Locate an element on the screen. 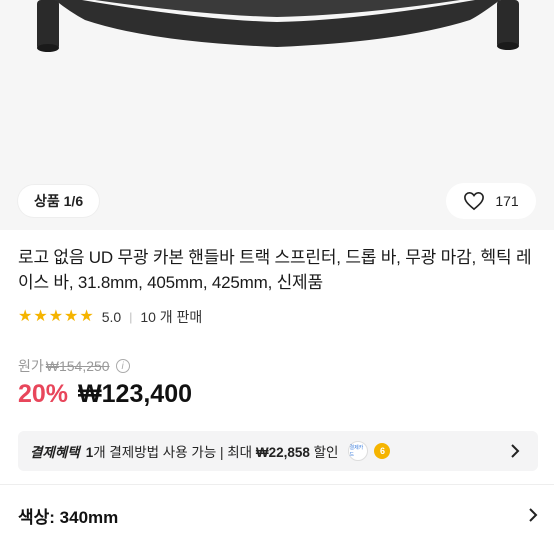  card-icon: 결제카드 is located at coordinates (358, 451).